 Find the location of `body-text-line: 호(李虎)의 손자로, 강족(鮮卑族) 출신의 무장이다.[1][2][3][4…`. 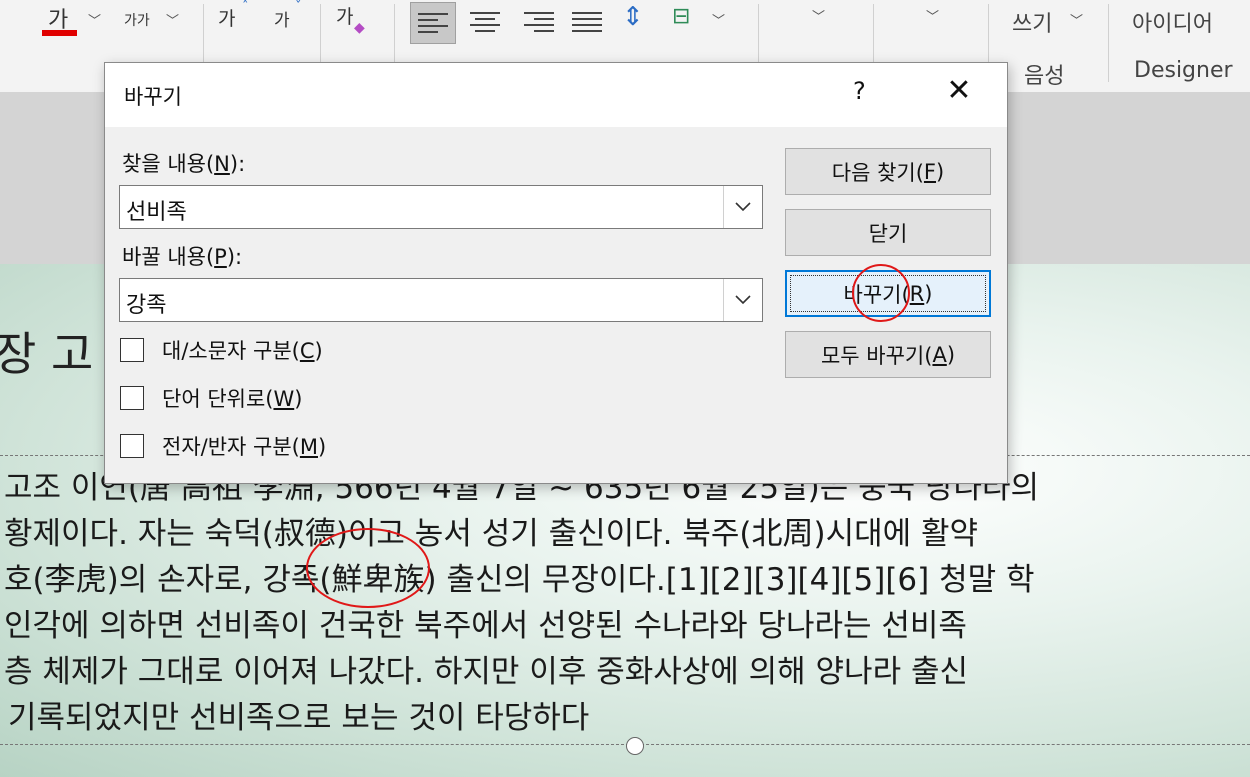

body-text-line: 호(李虎)의 손자로, 강족(鮮卑族) 출신의 무장이다.[1][2][3][4… is located at coordinates (519, 580).